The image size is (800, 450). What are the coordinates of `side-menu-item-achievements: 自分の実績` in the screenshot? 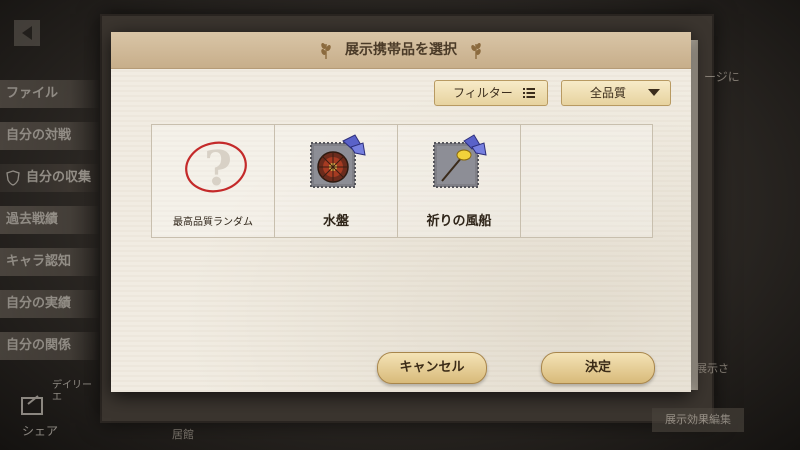 It's located at (50, 304).